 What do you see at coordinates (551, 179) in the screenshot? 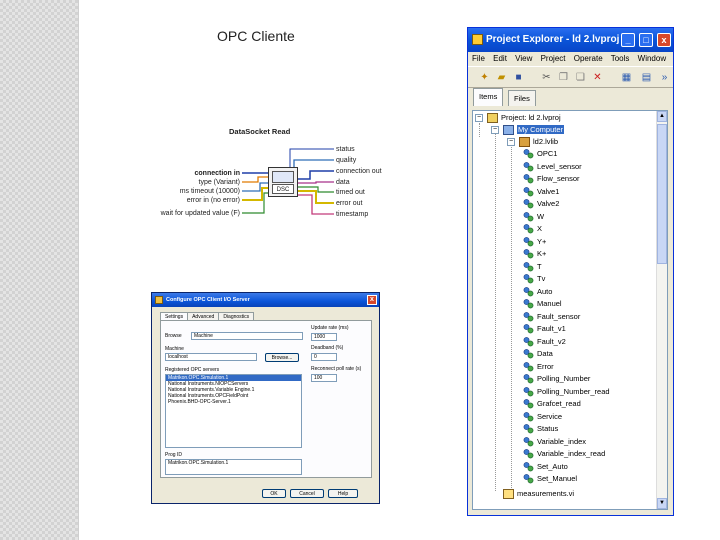
I see `tree-item-variable: Flow_sensor` at bounding box center [551, 179].